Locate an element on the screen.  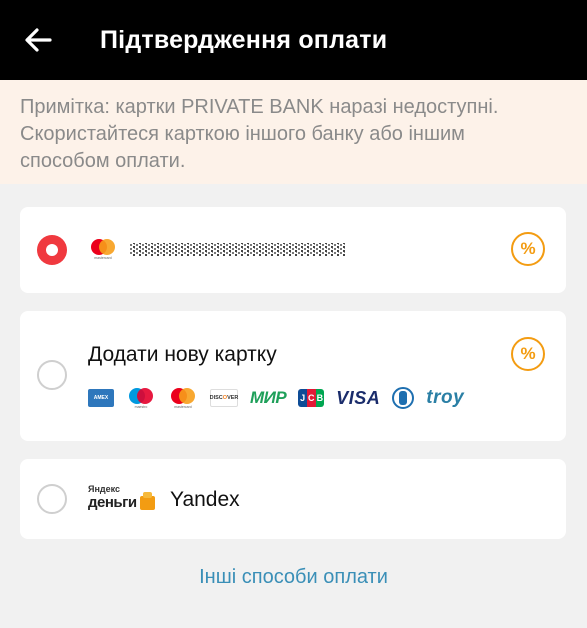
top-bar: Підтвердження оплати is located at coordinates (293, 40).